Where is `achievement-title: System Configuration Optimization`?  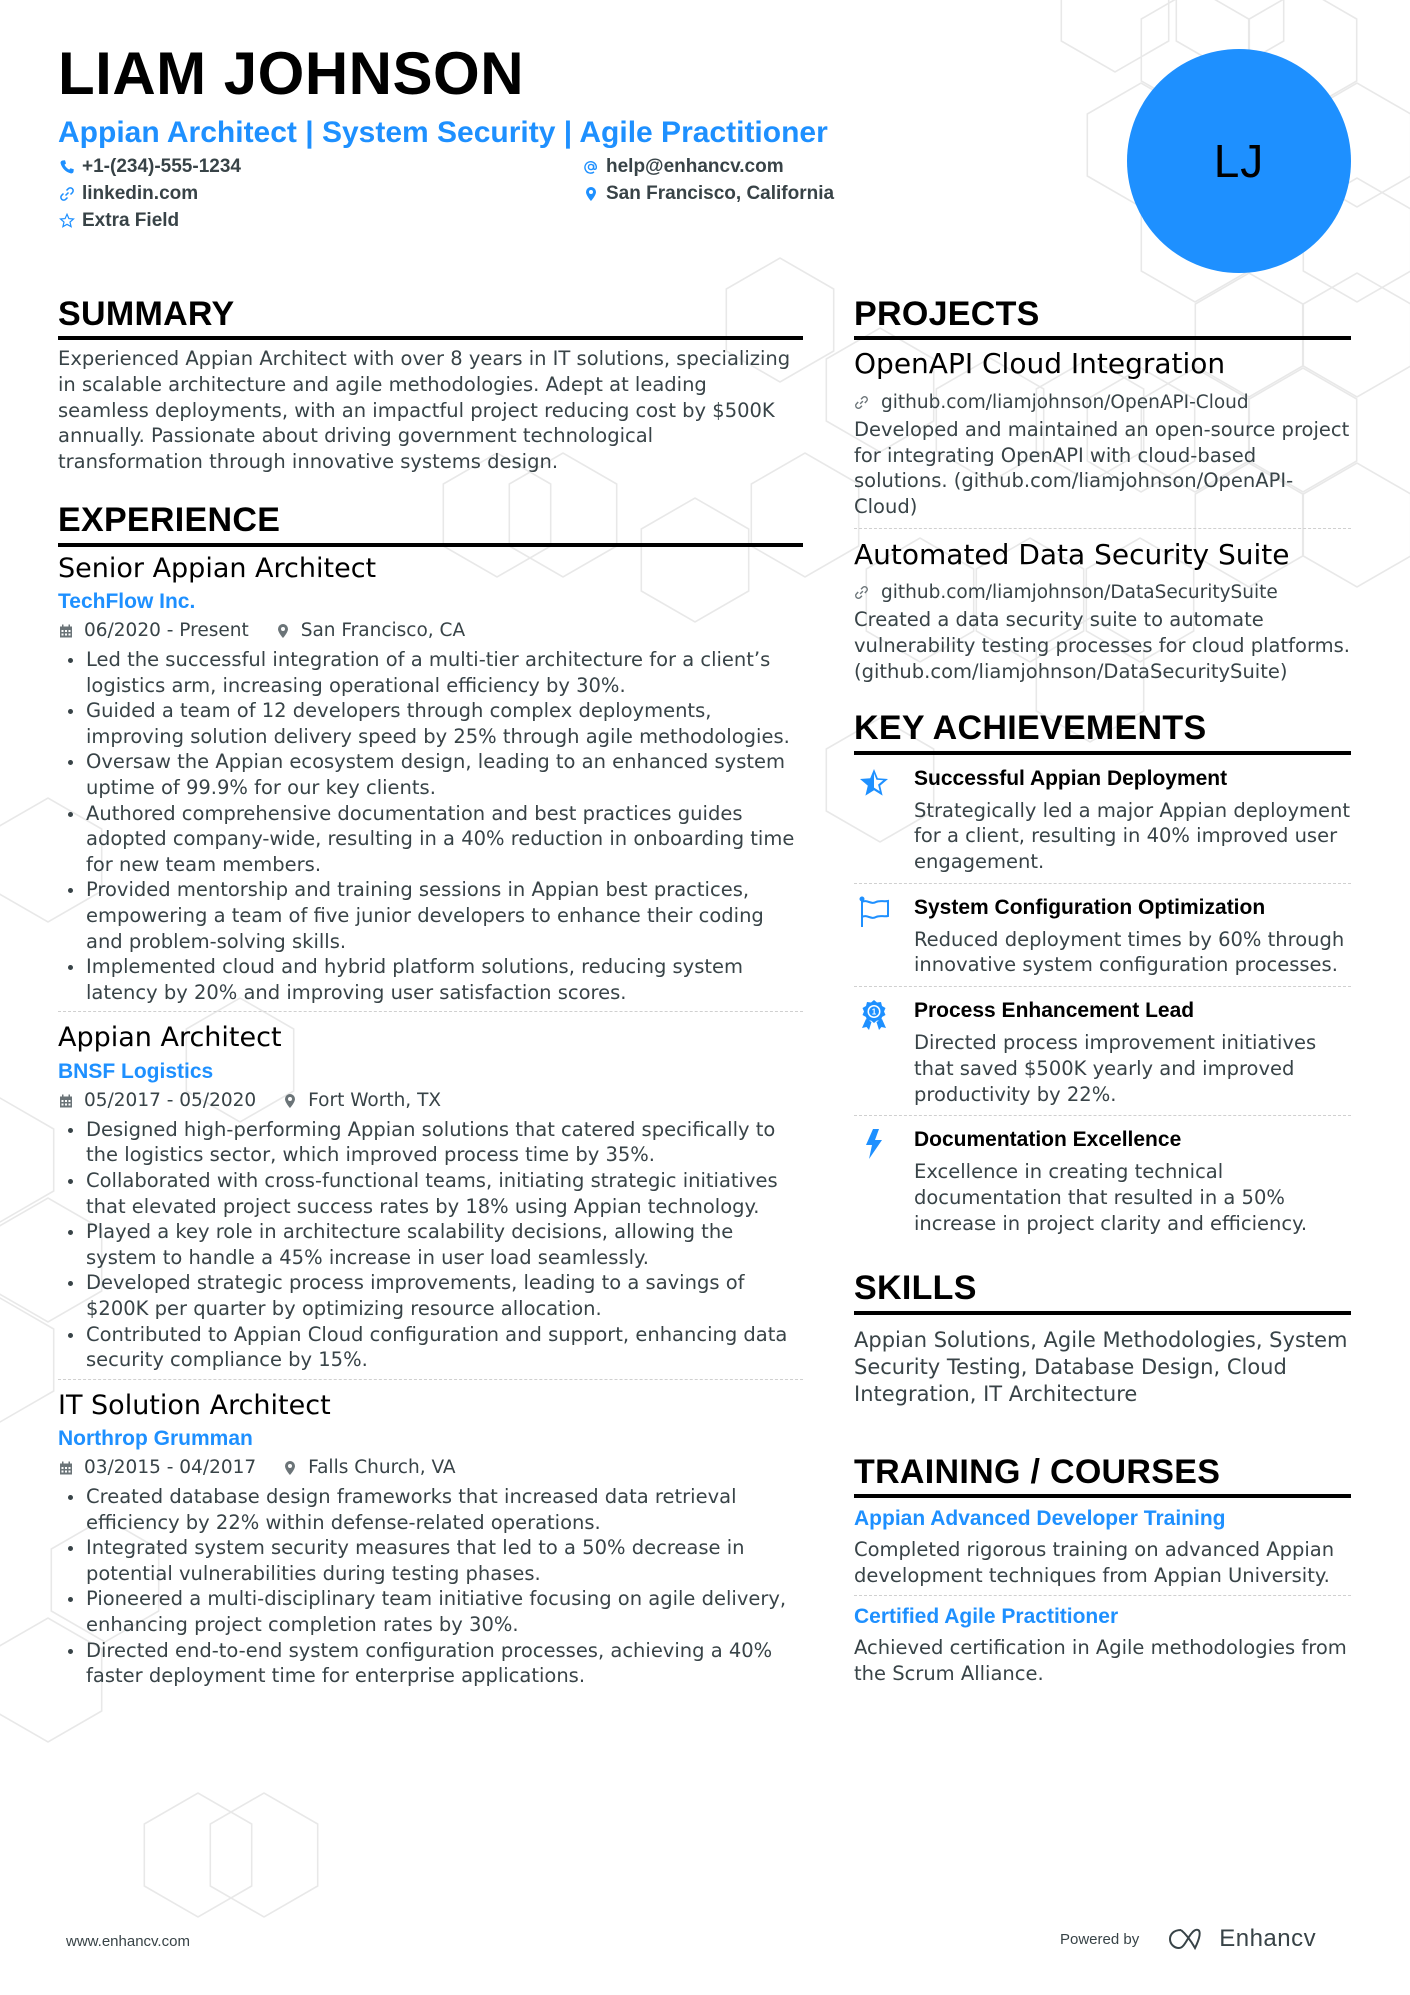
achievement-title: System Configuration Optimization is located at coordinates (1090, 907).